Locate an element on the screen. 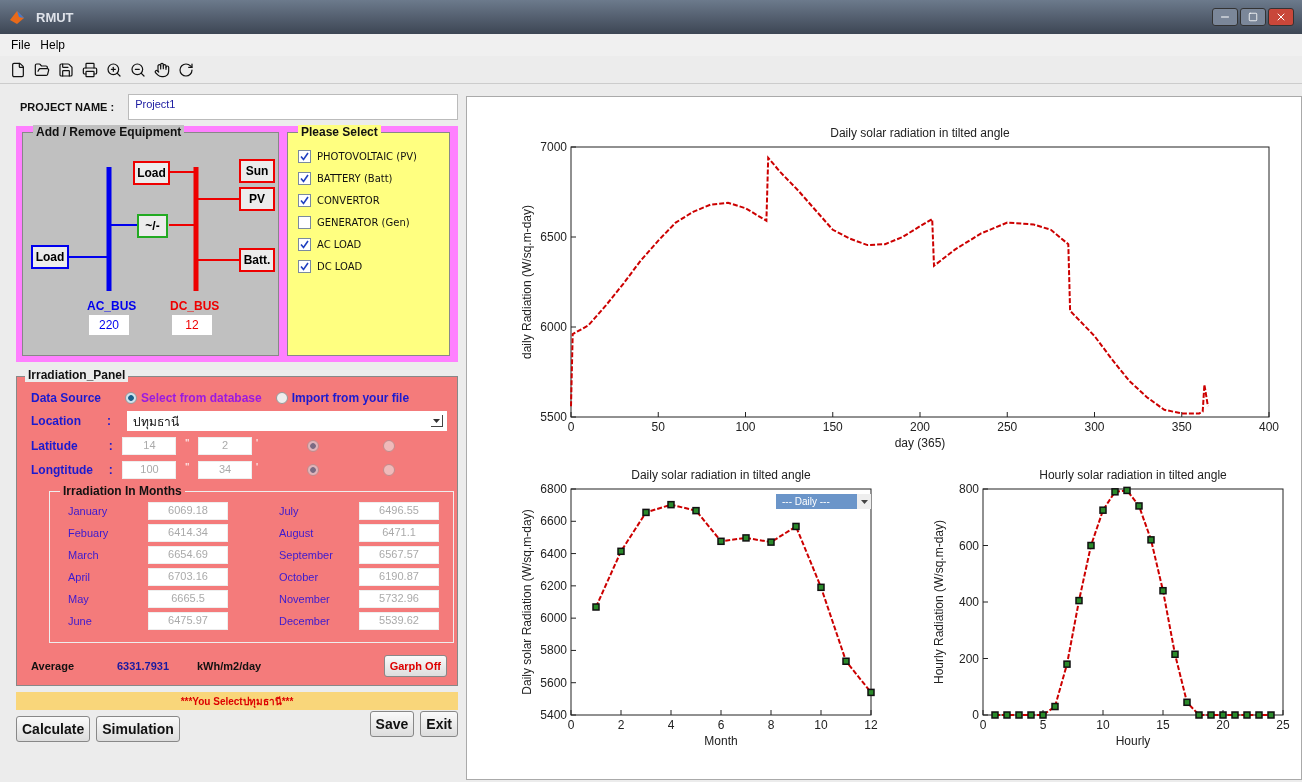  action-button: Simulation is located at coordinates (138, 729).